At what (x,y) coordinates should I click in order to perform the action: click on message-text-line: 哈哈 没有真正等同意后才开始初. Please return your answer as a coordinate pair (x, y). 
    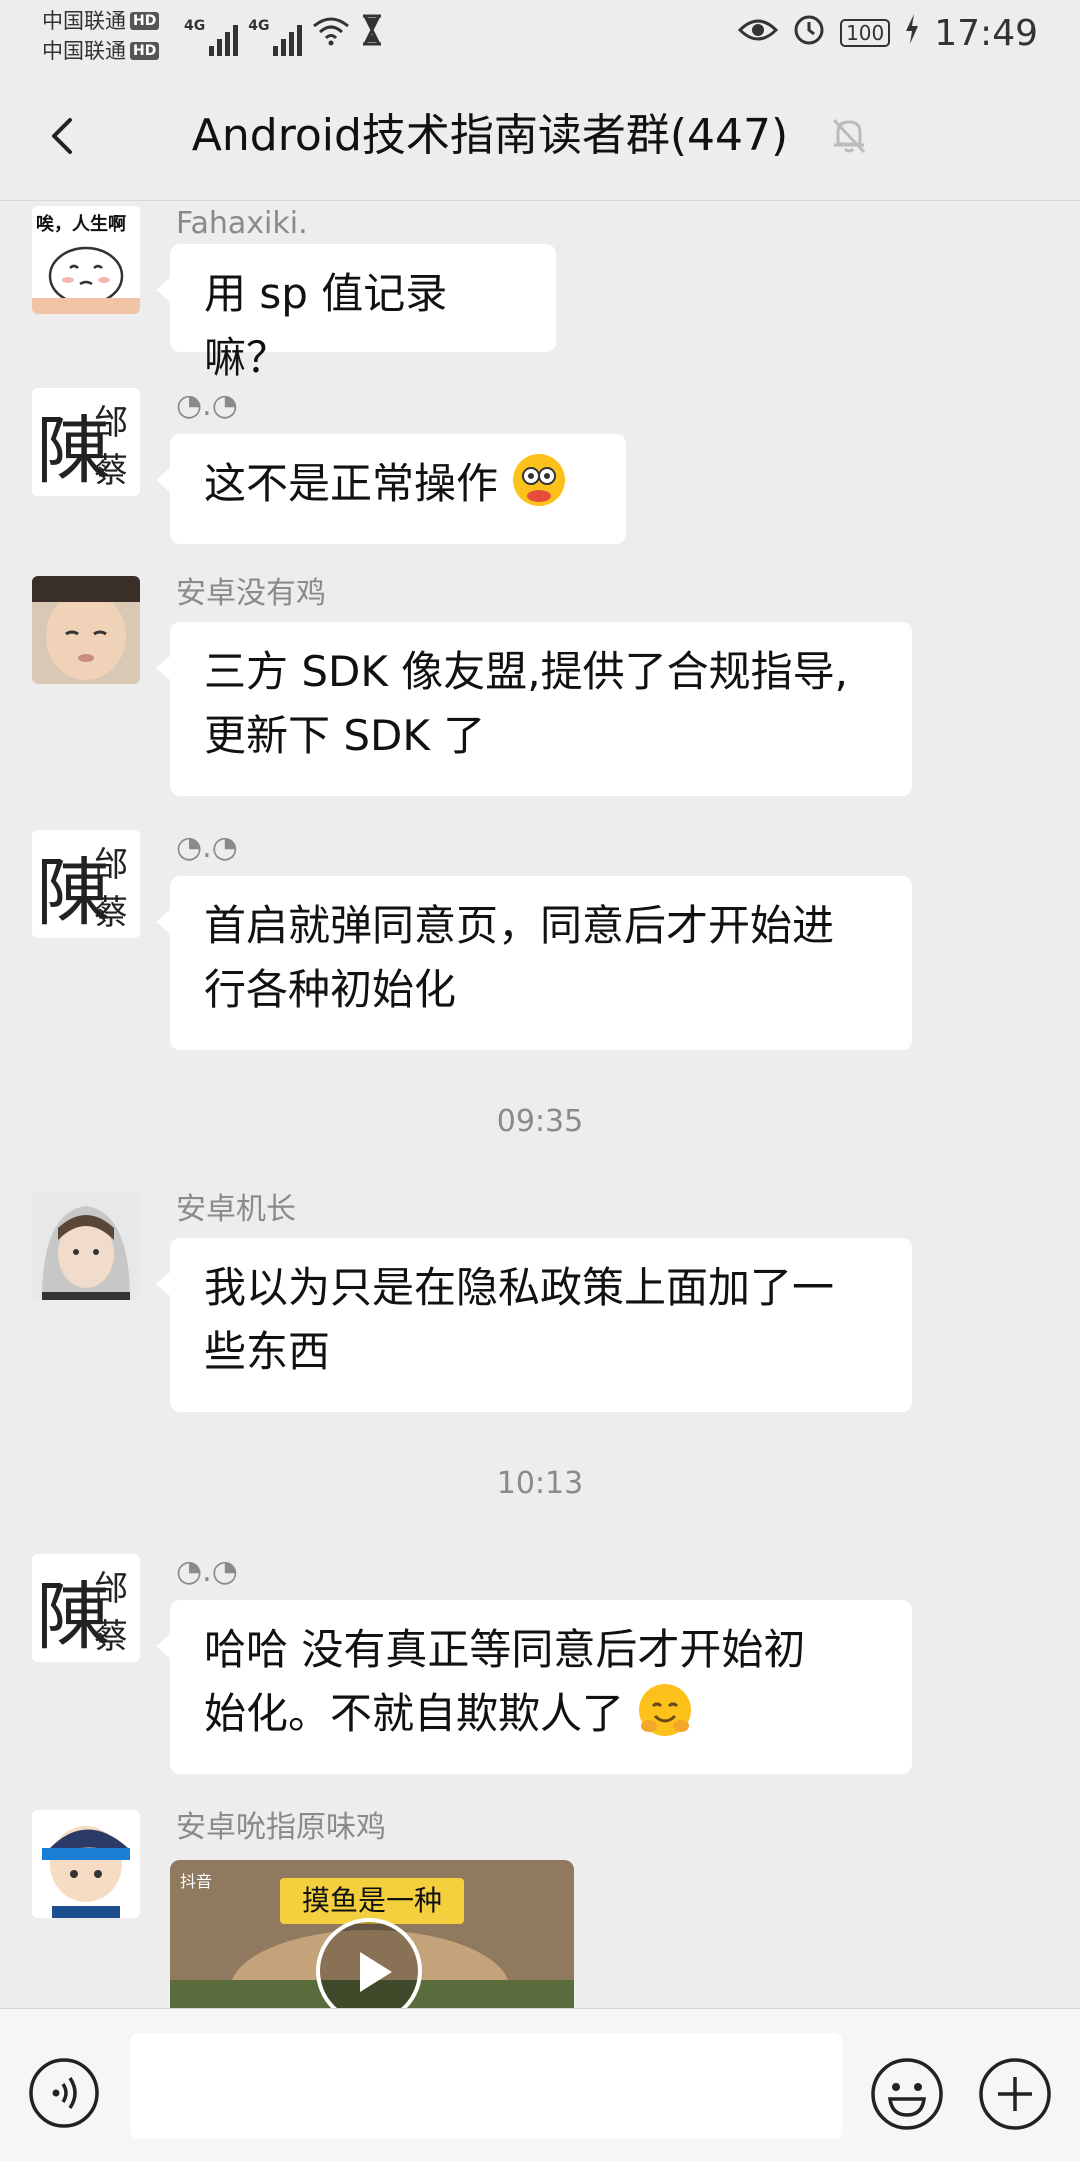
    Looking at the image, I should click on (505, 1649).